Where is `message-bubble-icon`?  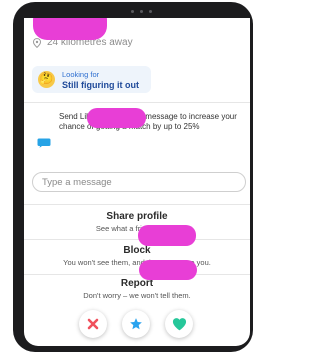
message-bubble-icon is located at coordinates (44, 143).